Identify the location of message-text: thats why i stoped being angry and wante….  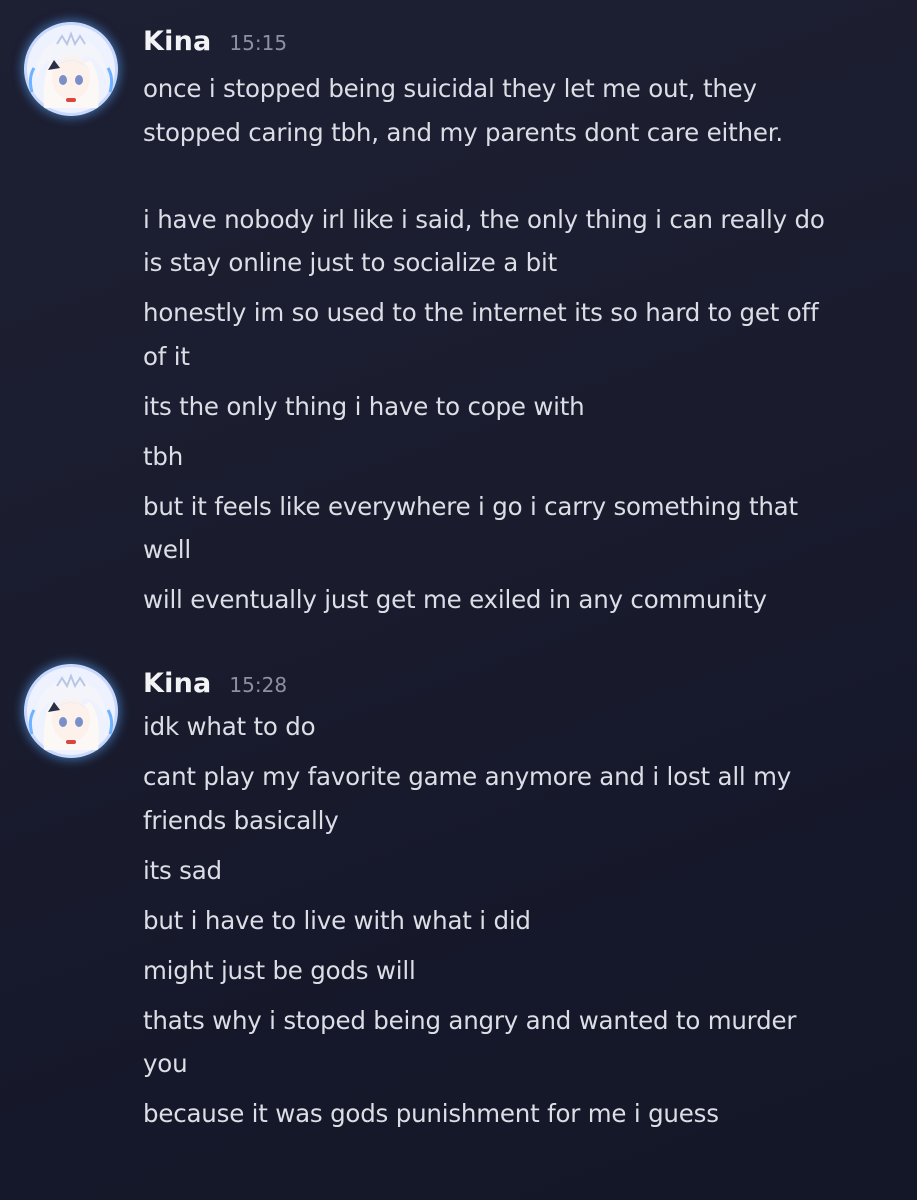
(470, 1042).